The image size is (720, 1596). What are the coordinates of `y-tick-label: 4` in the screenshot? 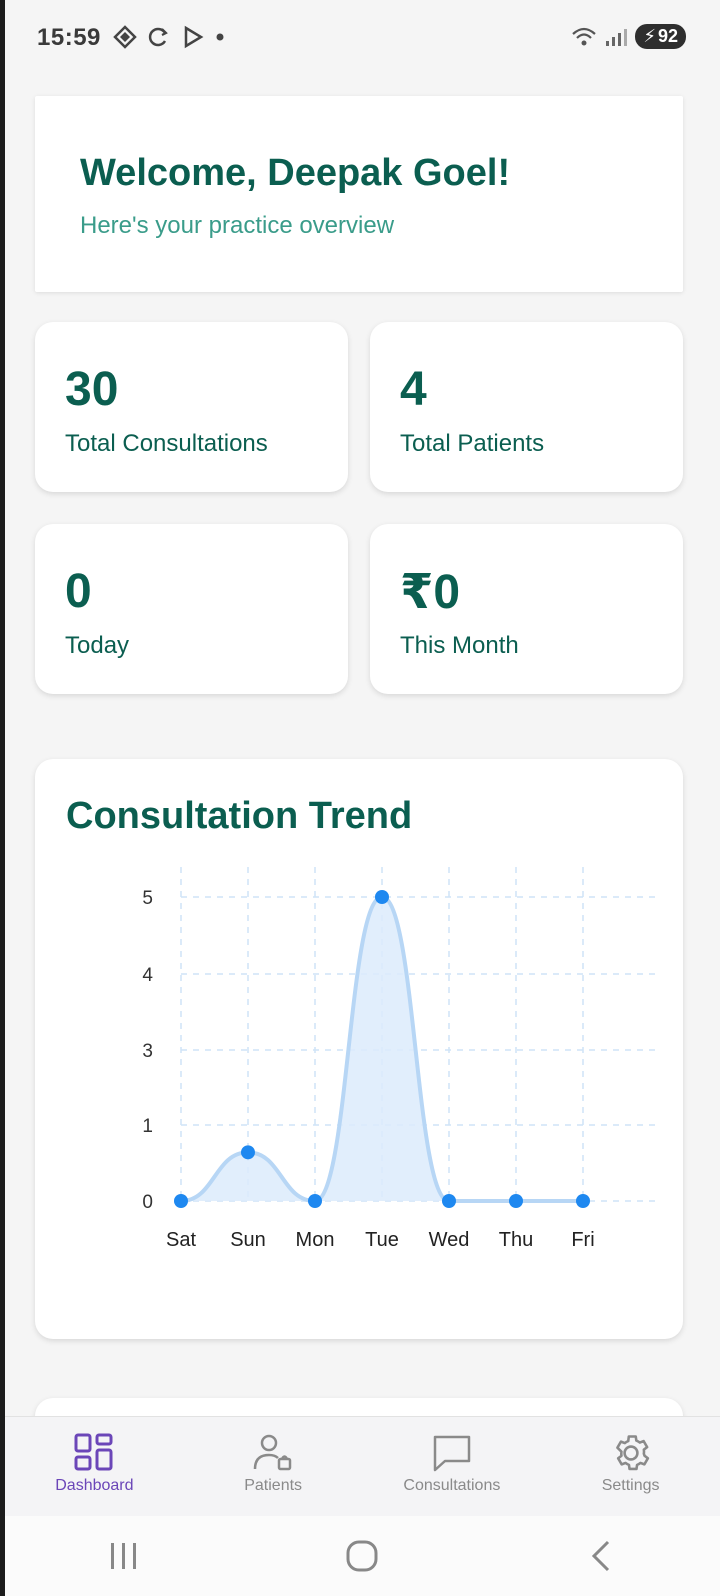 It's located at (147, 975).